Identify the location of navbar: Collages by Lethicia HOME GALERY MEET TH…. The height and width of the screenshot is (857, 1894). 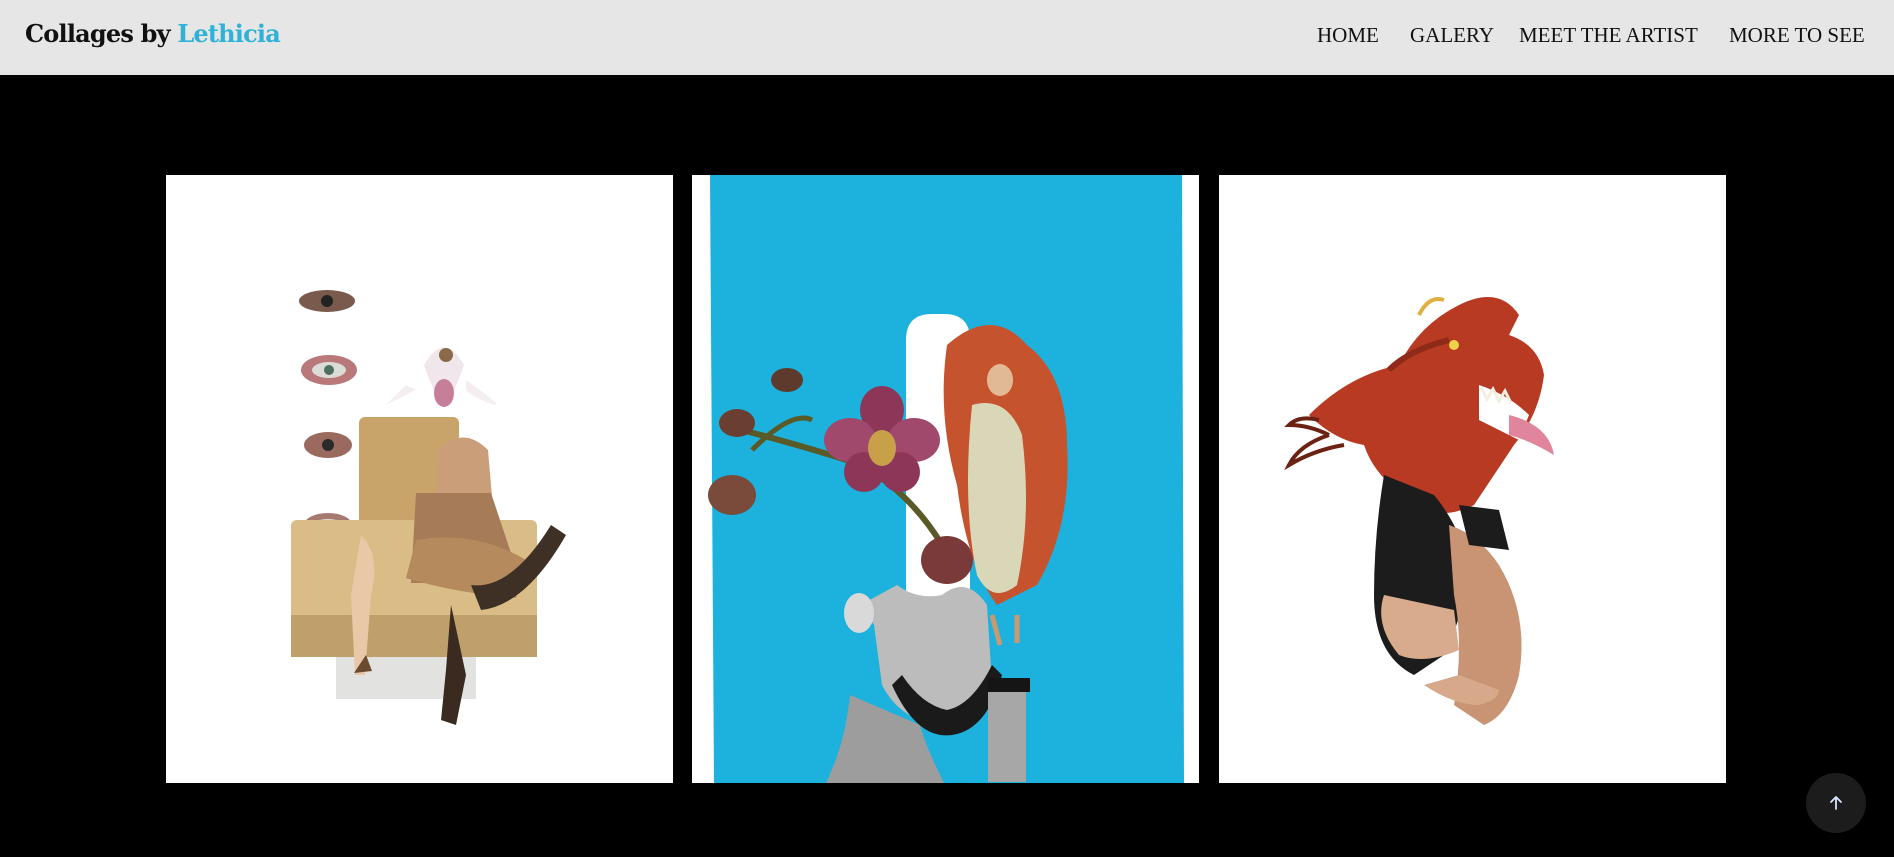
(947, 37).